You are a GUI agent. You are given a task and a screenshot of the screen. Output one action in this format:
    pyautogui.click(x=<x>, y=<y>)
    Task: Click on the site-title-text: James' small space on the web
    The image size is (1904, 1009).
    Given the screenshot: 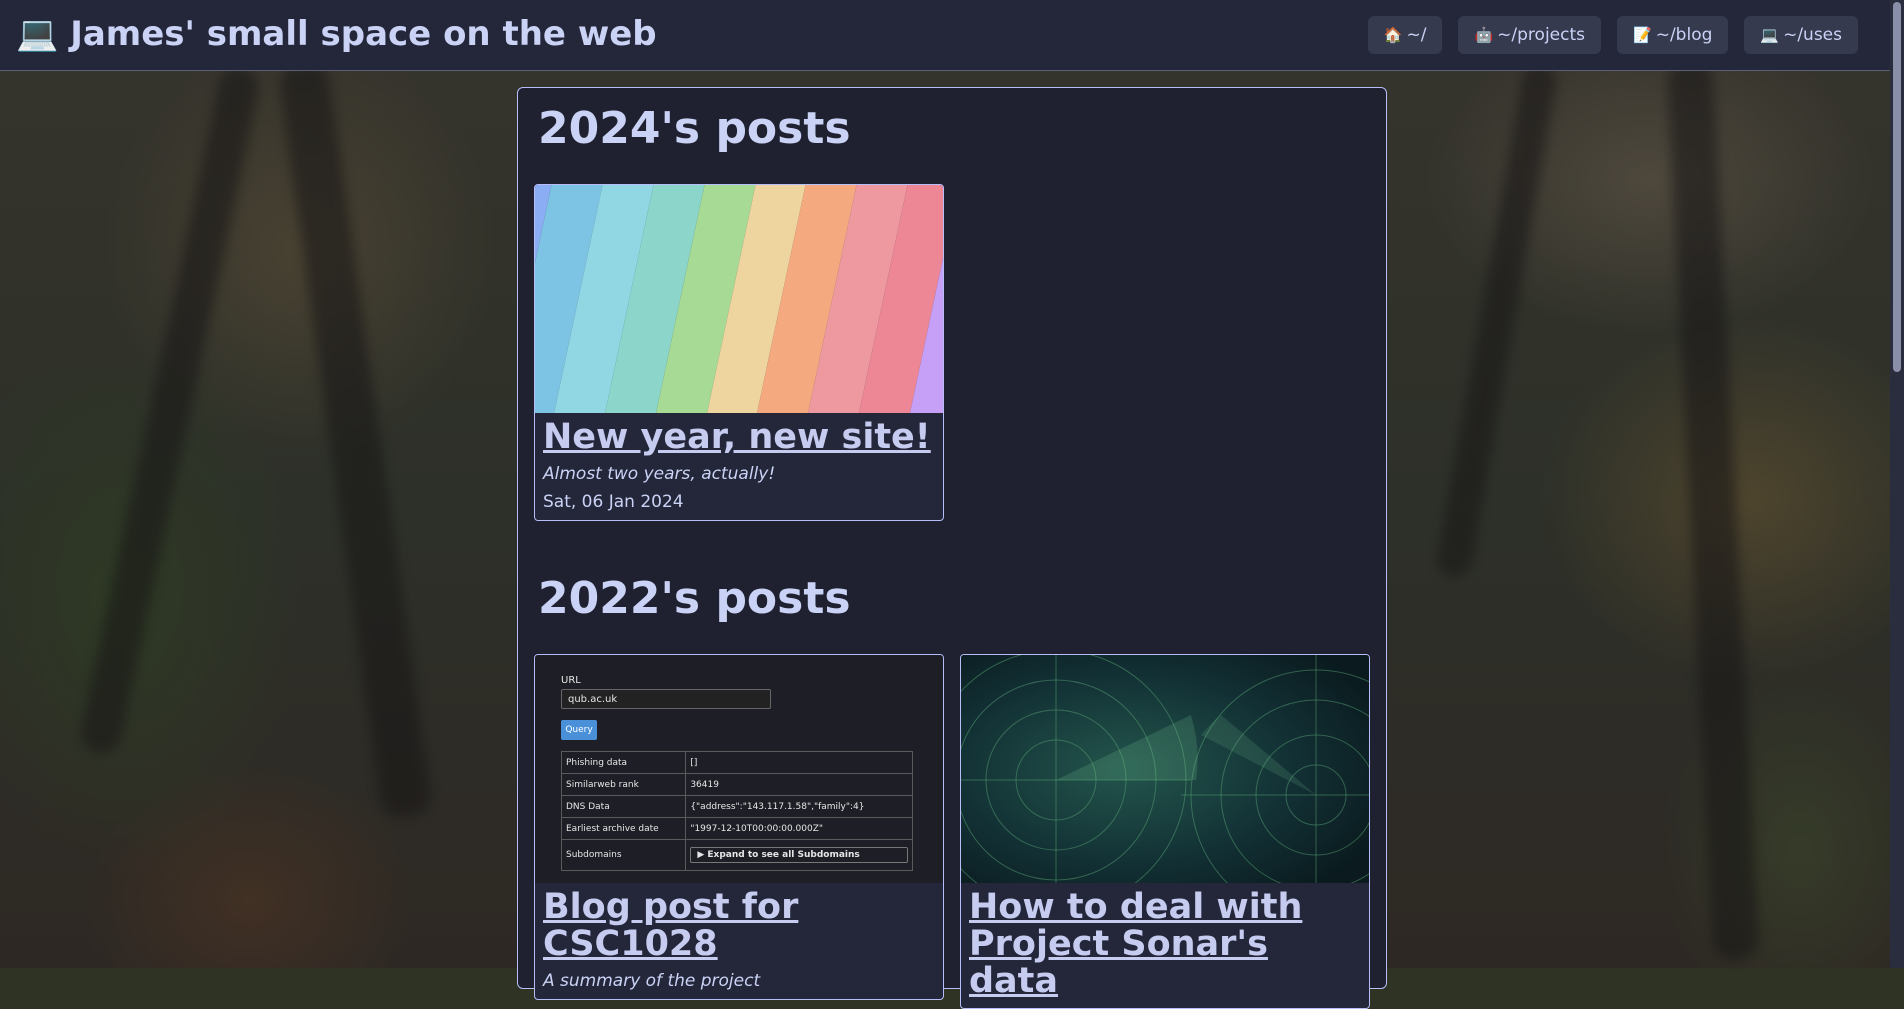 What is the action you would take?
    pyautogui.click(x=363, y=34)
    